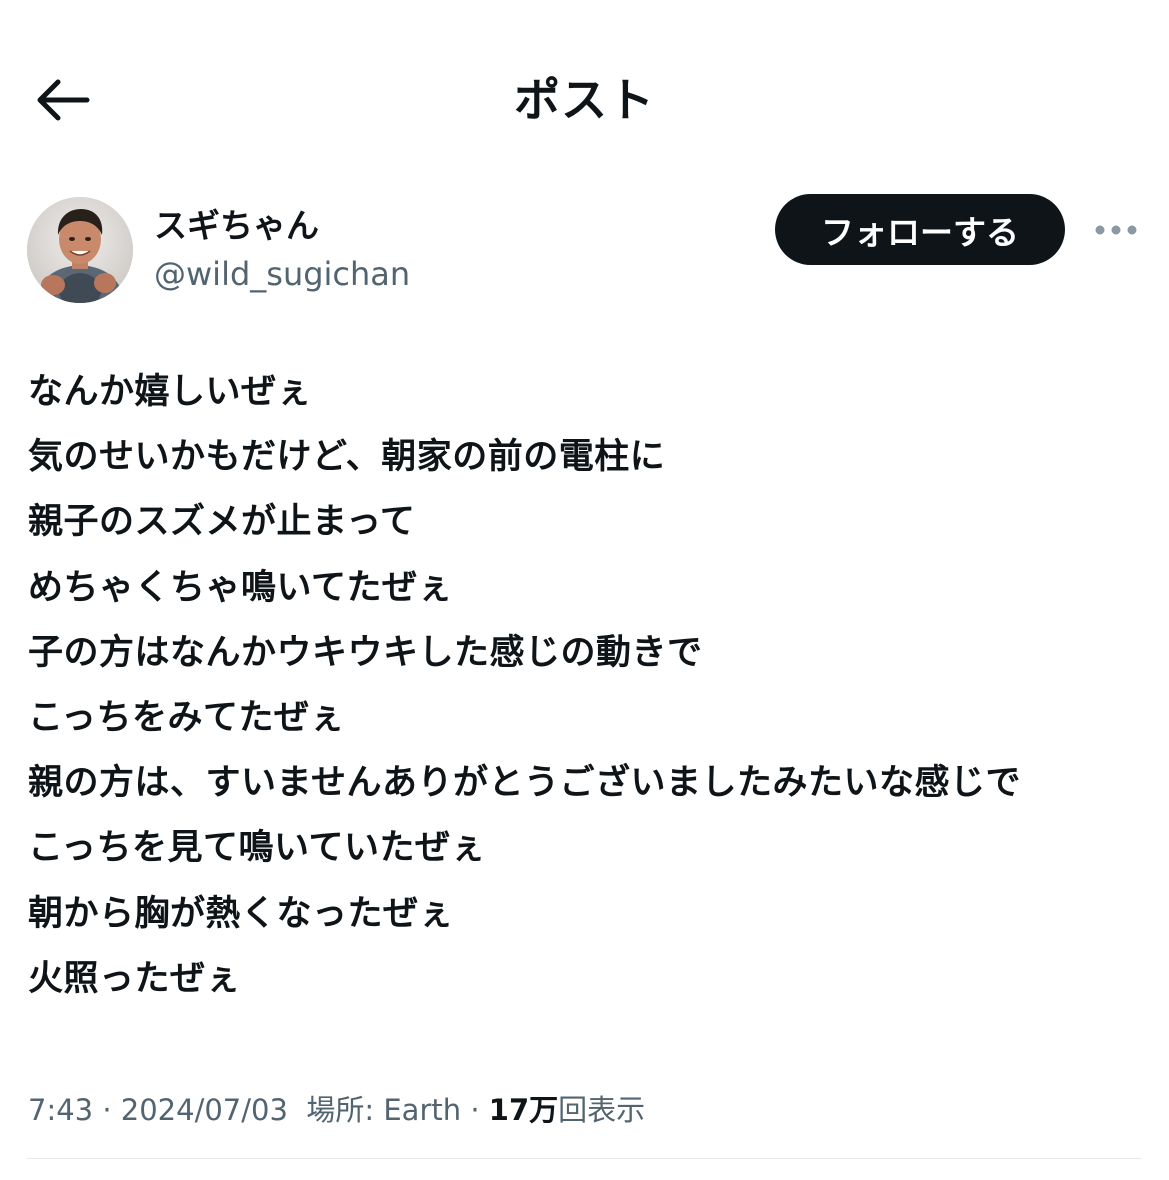 Image resolution: width=1169 pixels, height=1180 pixels. What do you see at coordinates (135, 978) in the screenshot?
I see `post-line: 火照ったぜぇ` at bounding box center [135, 978].